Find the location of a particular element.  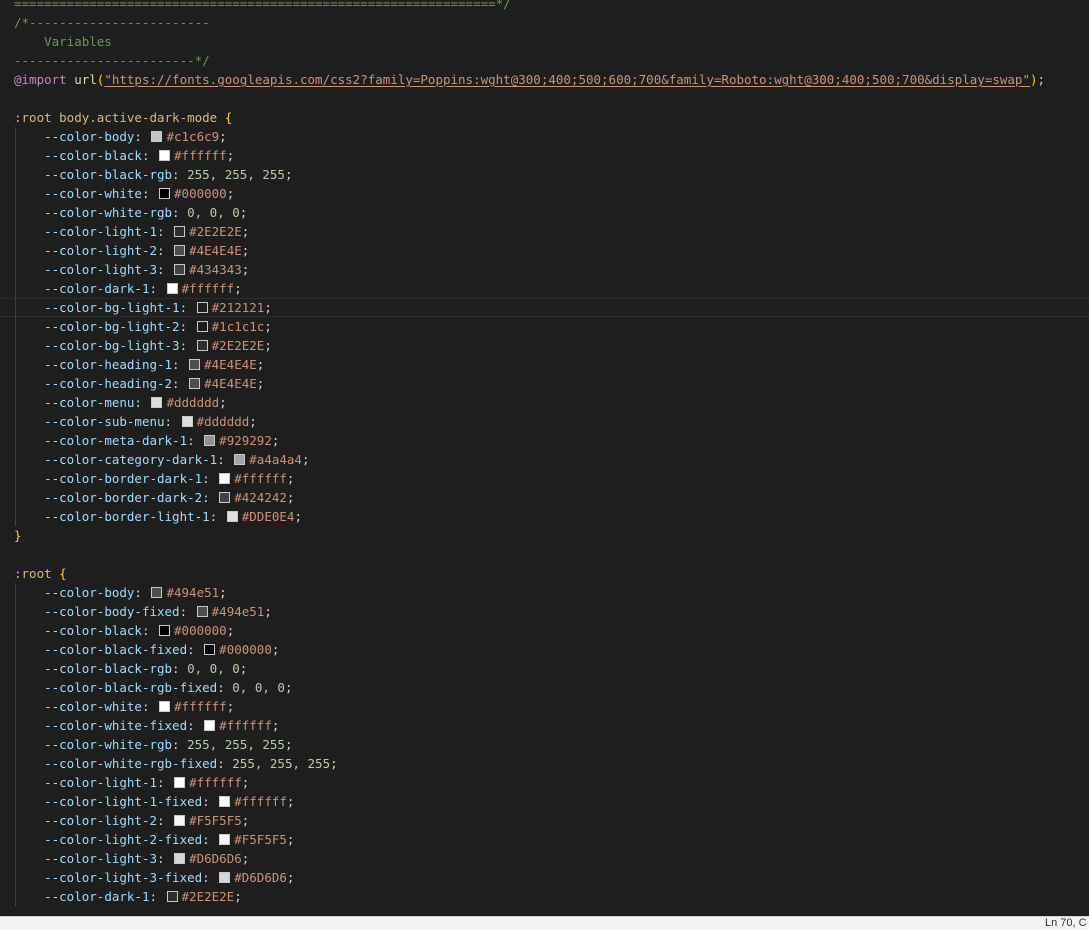

code-line: --color-heading-2: #4E4E4E; is located at coordinates (544, 383).